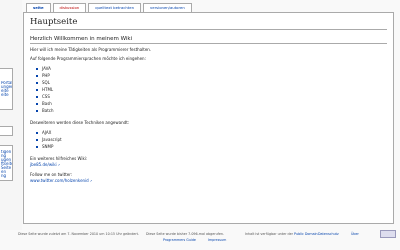 The image size is (400, 250). I want to click on about-link: Über, so click(355, 234).